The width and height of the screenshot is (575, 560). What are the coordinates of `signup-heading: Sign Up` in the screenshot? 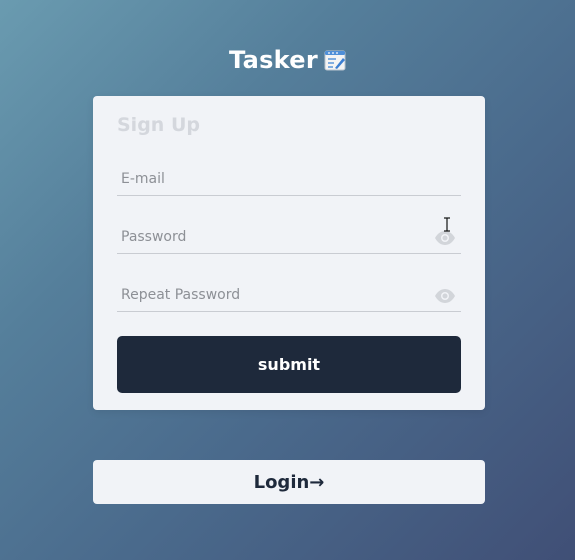 It's located at (158, 125).